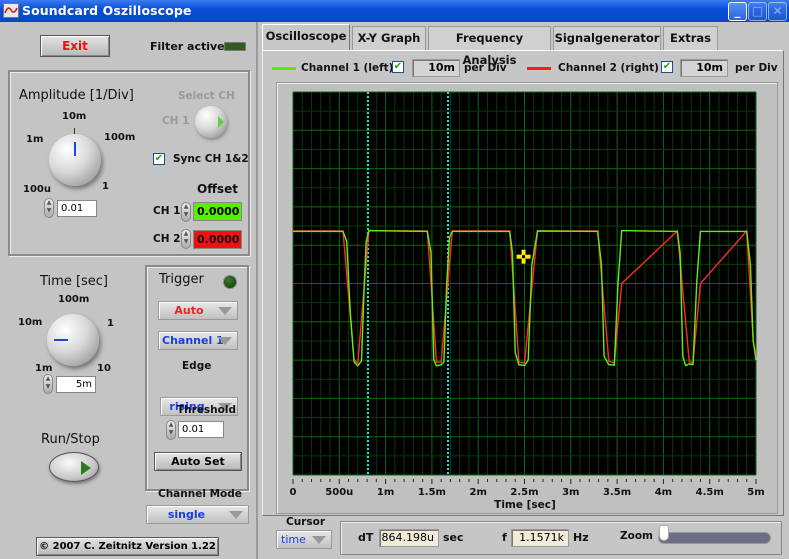 The height and width of the screenshot is (559, 789). I want to click on trigger-channel-value: Channel 1, so click(193, 340).